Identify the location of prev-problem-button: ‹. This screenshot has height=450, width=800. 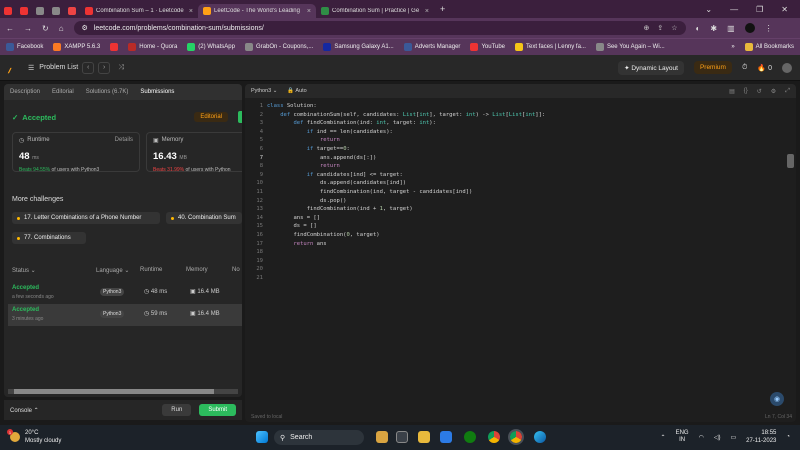
(88, 67).